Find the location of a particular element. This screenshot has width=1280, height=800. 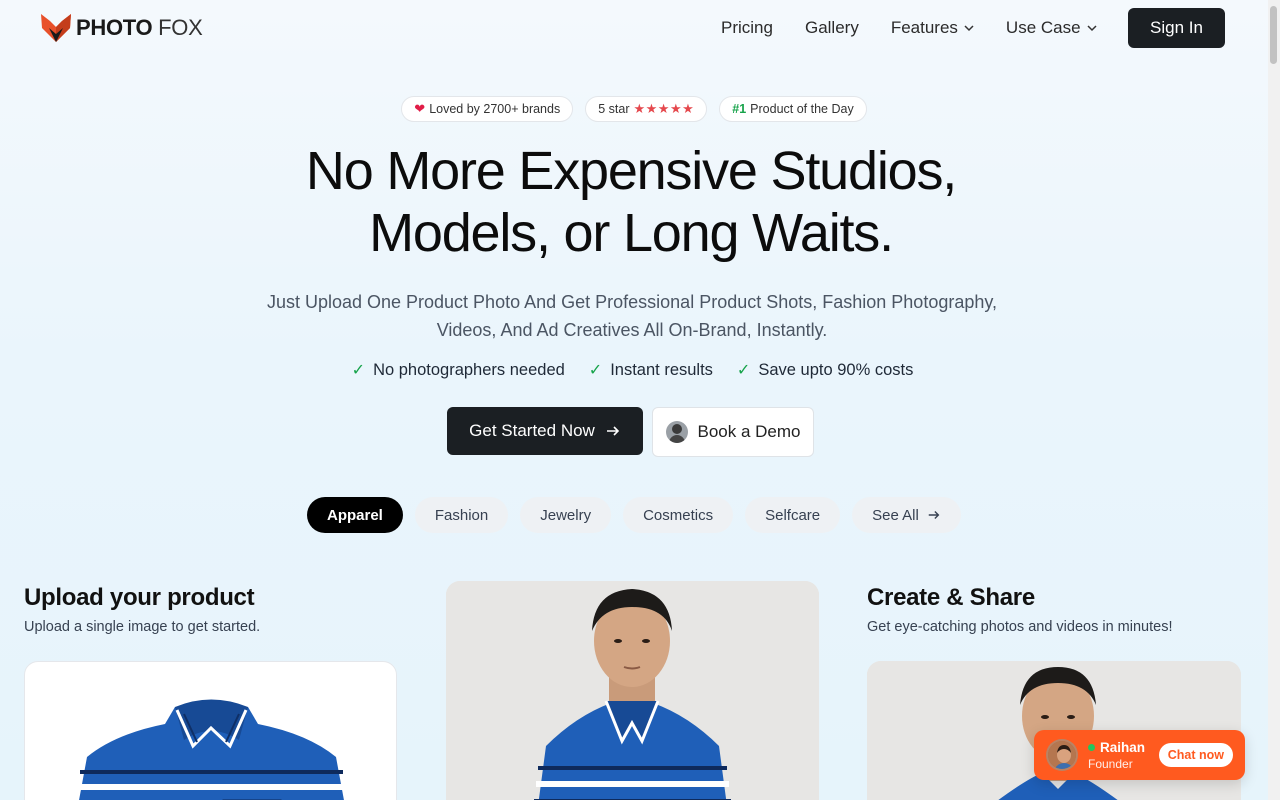

chat-name-text: Raihan is located at coordinates (1123, 747).